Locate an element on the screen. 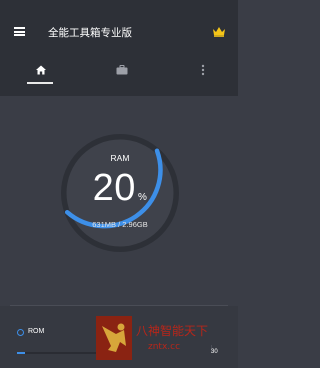  watermark: 八神智能天下 zntx.cc is located at coordinates (162, 339).